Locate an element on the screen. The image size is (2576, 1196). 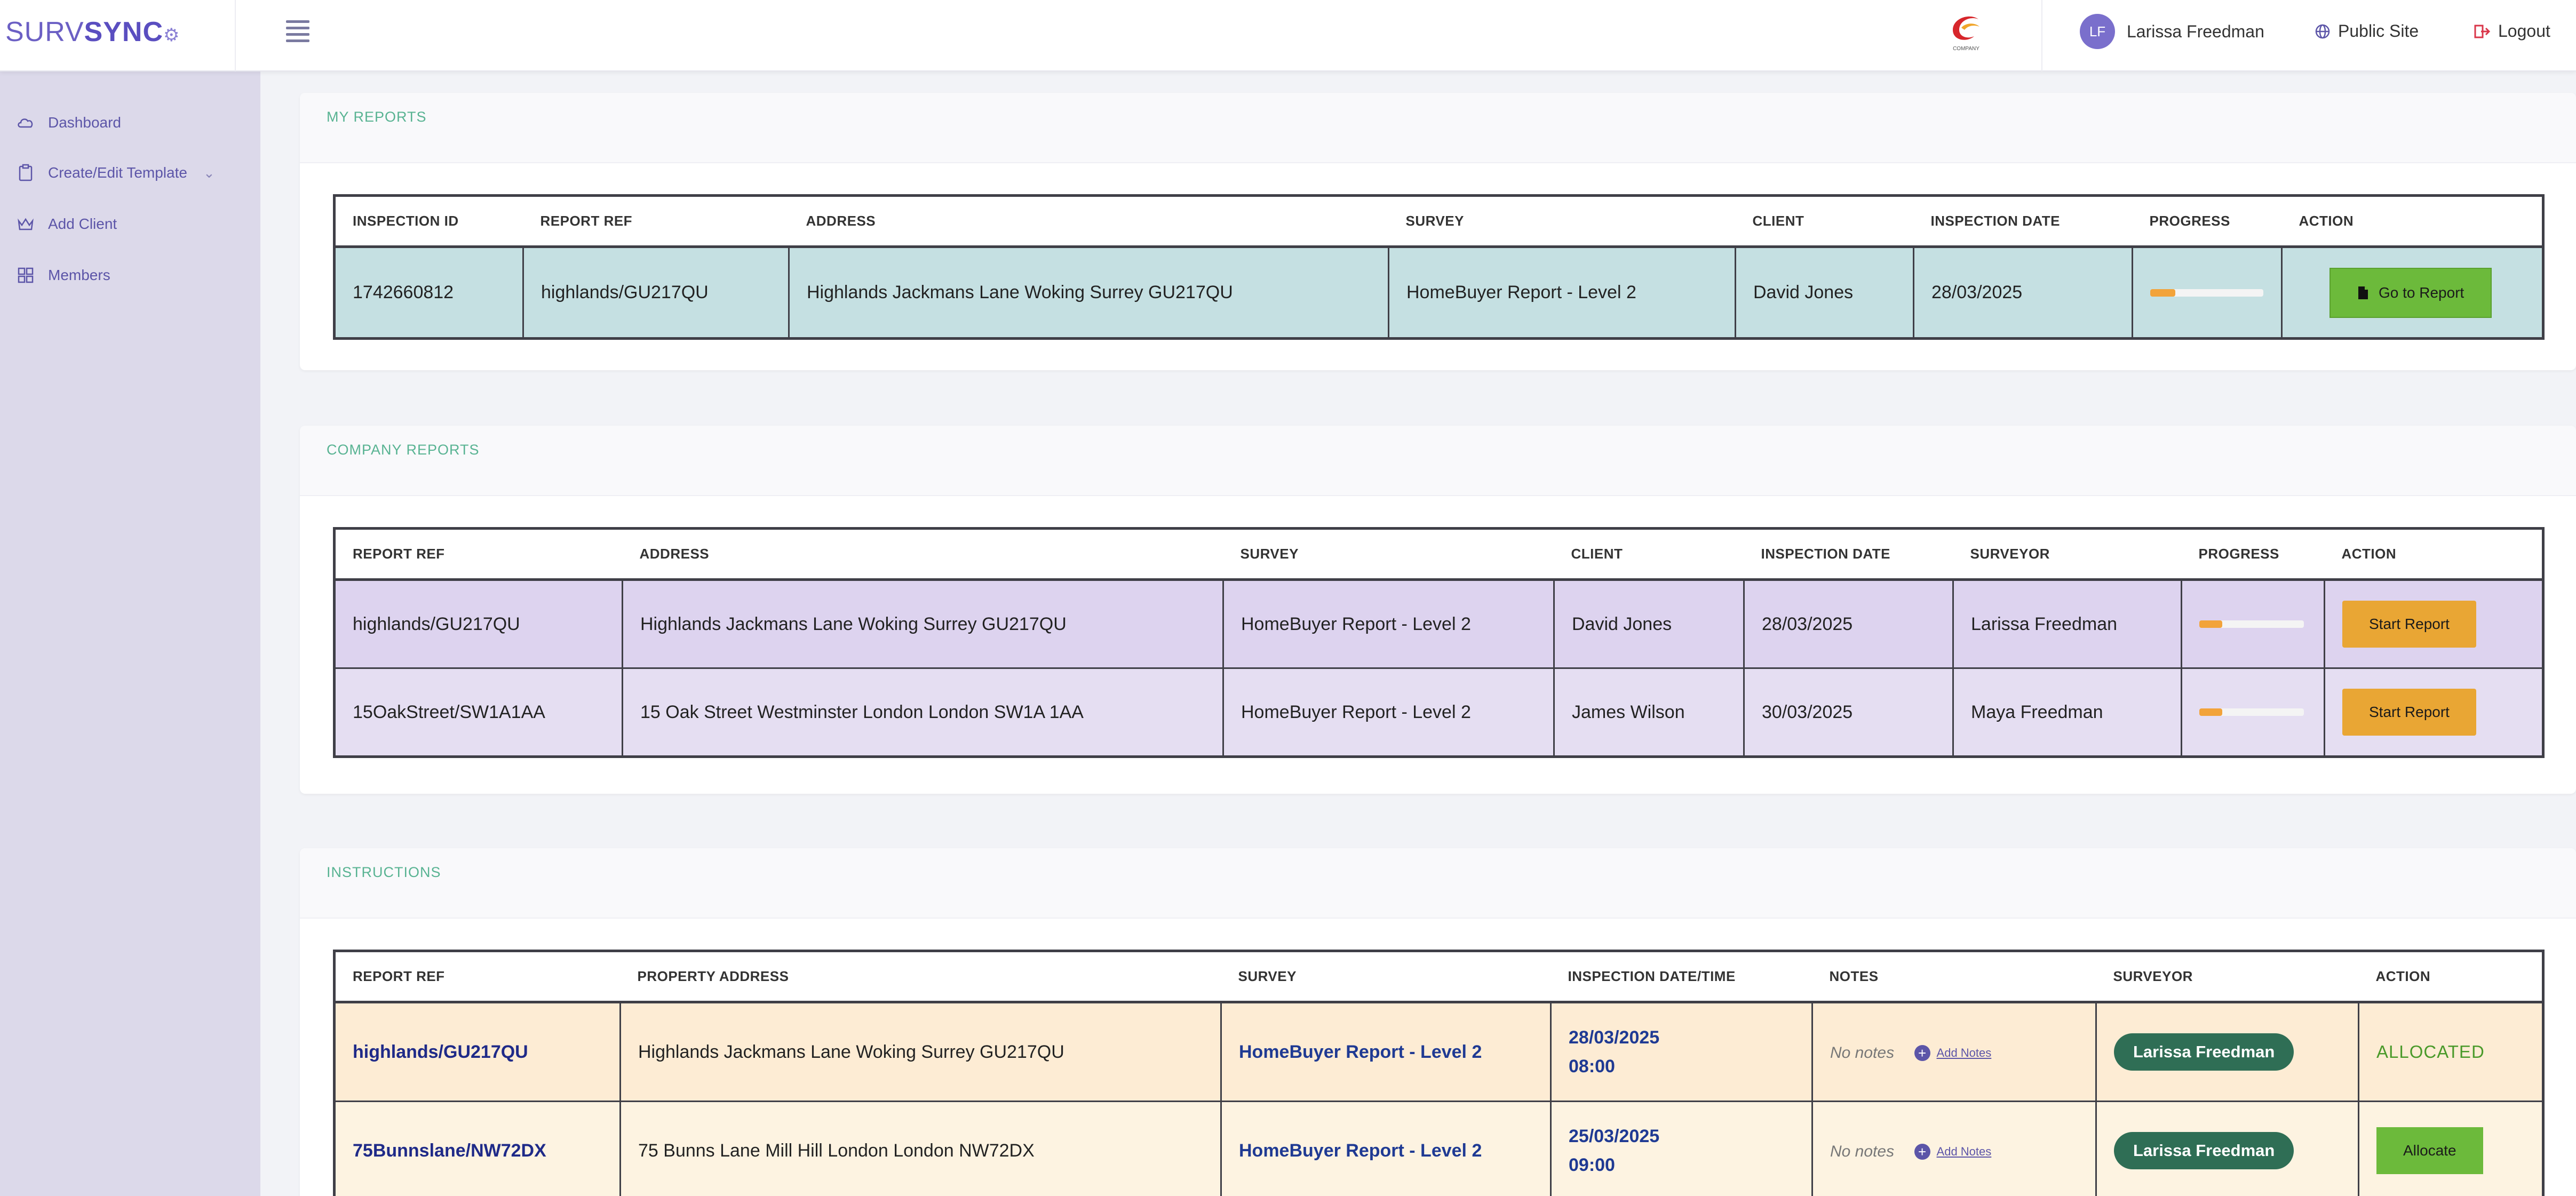
sidebar-item-dashboard: Dashboard is located at coordinates (68, 122).